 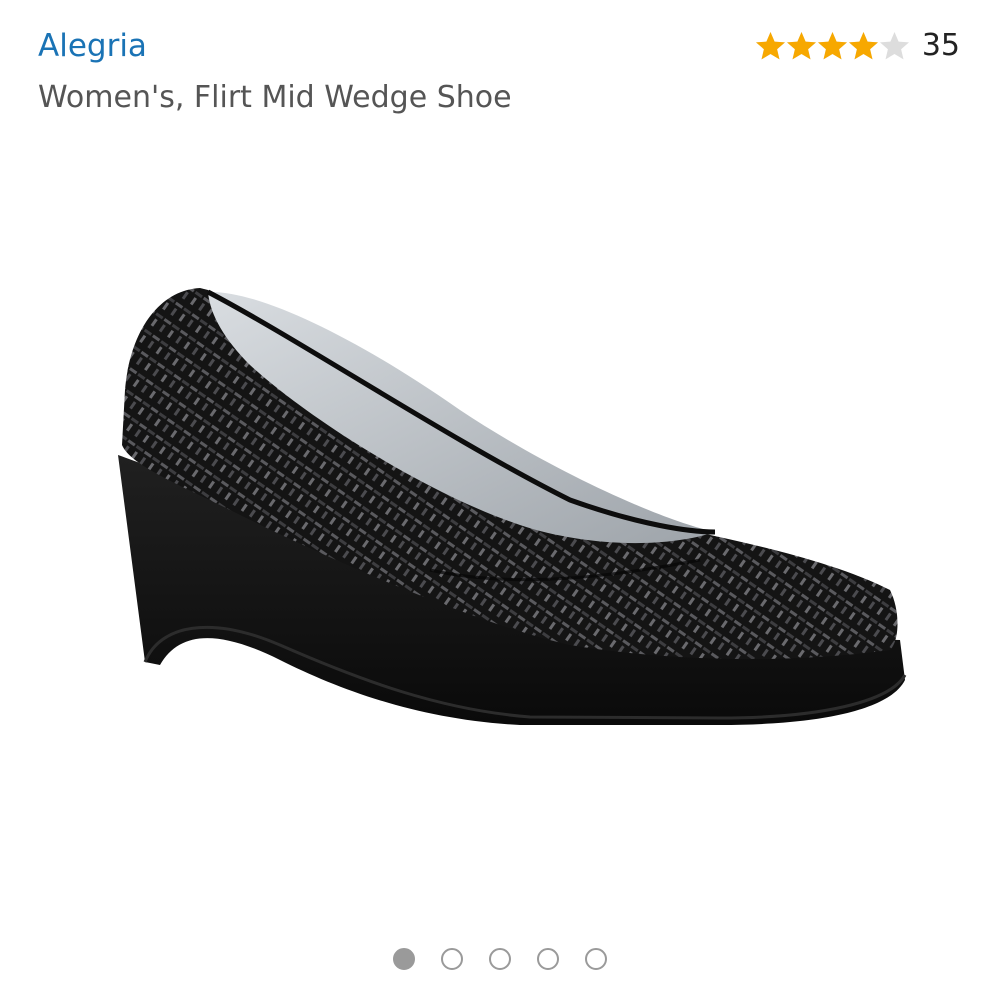 I want to click on rating-summary: 35, so click(x=857, y=45).